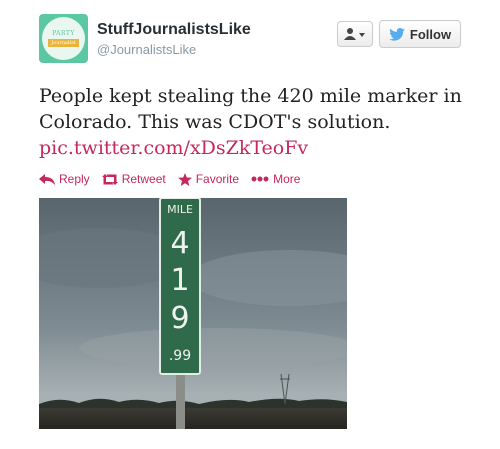  I want to click on favorite-label: Favorite, so click(217, 179).